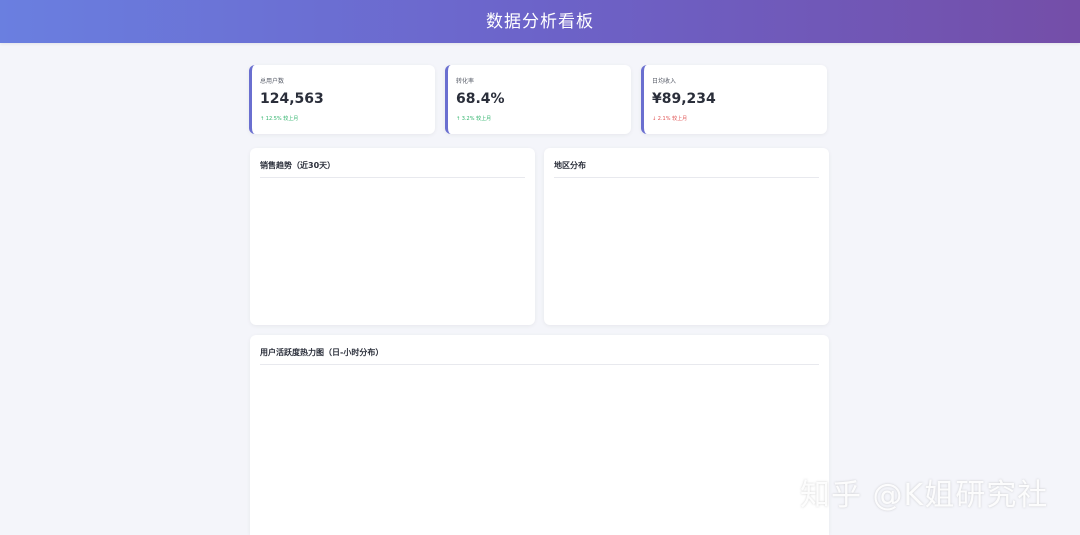  What do you see at coordinates (480, 99) in the screenshot?
I see `stat-value: 68.4%` at bounding box center [480, 99].